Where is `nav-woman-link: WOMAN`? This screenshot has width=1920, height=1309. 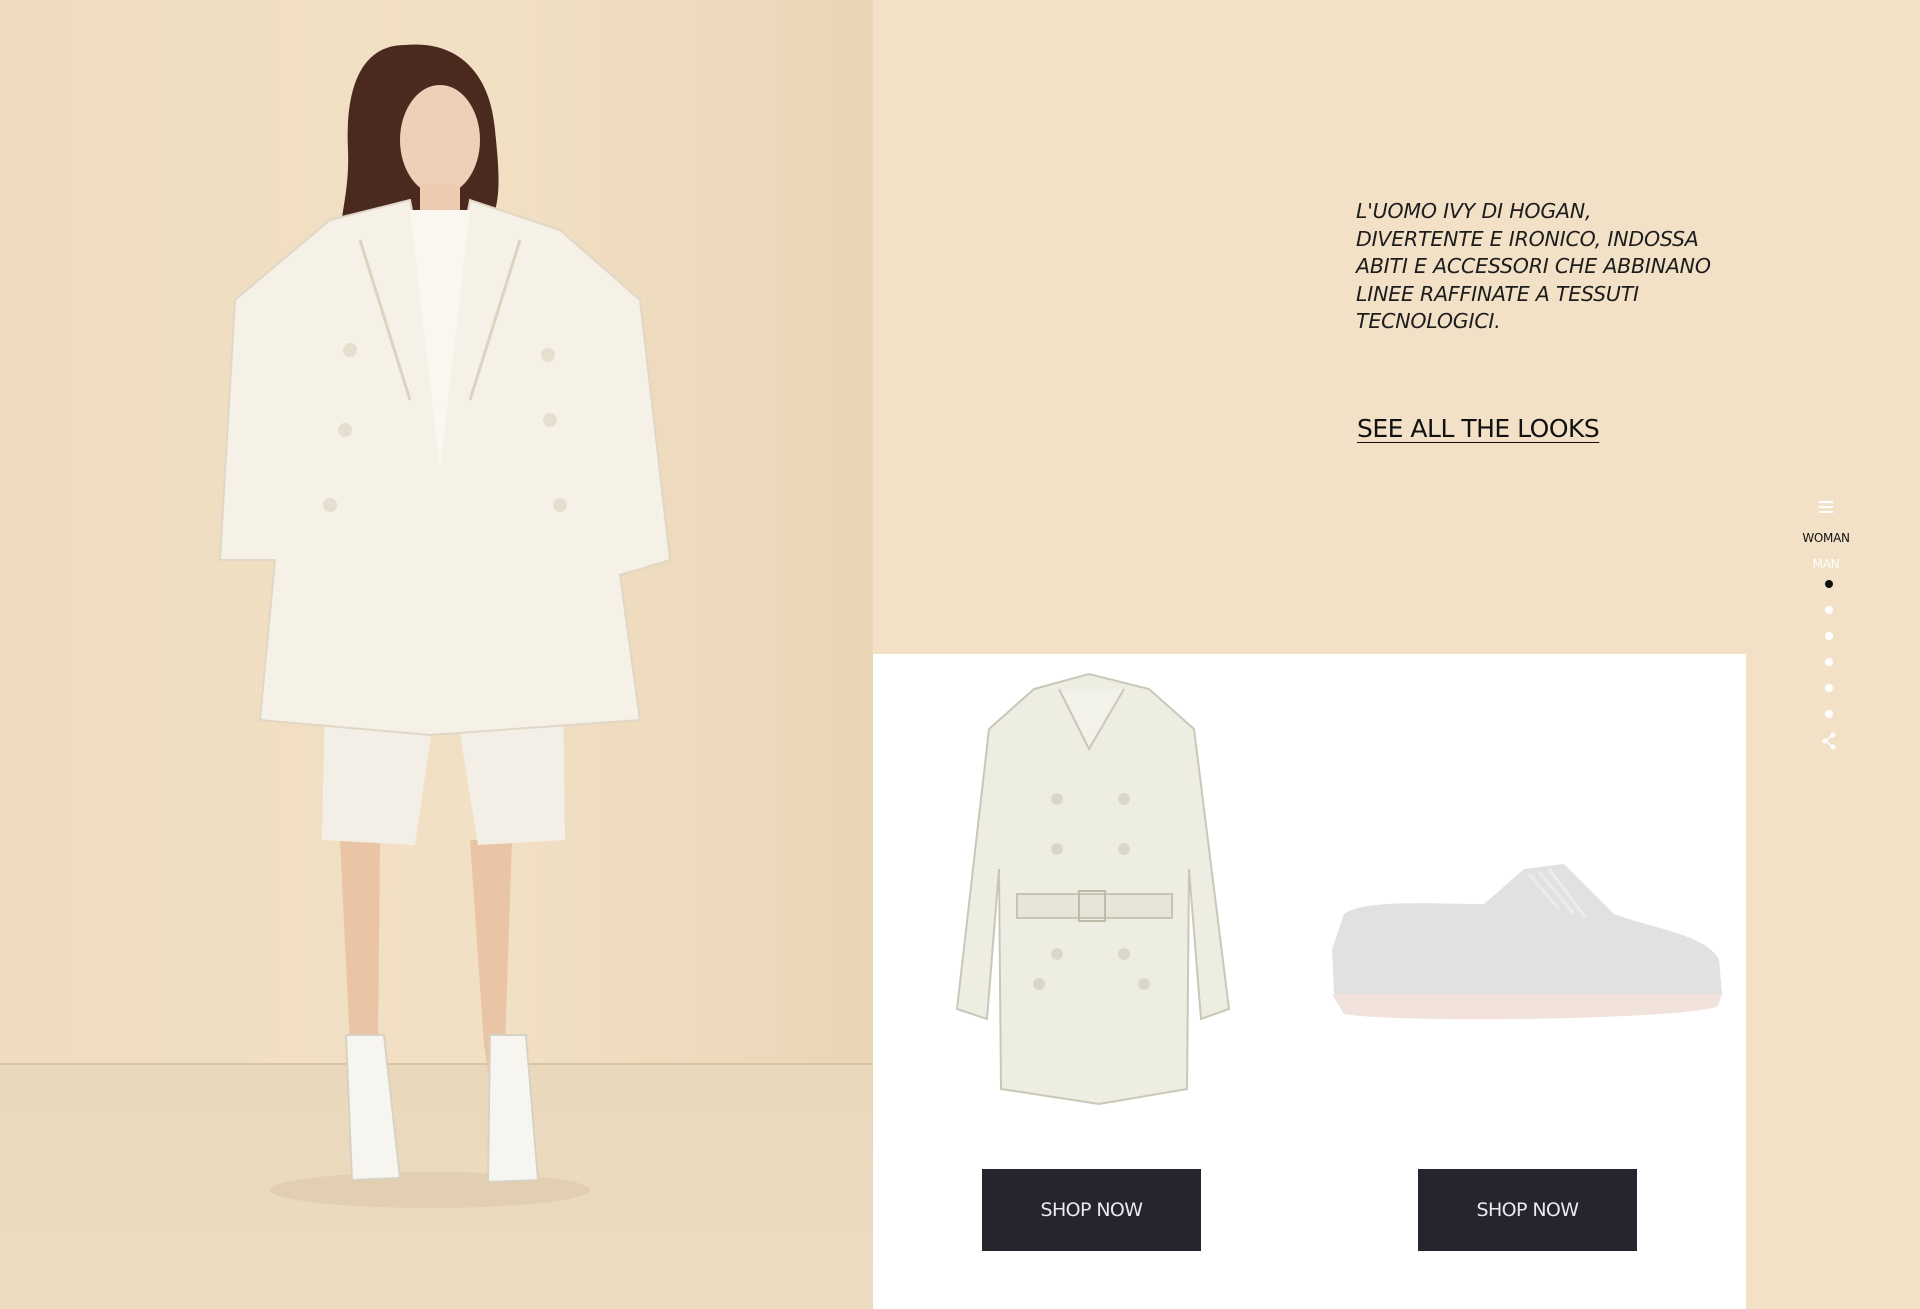 nav-woman-link: WOMAN is located at coordinates (1826, 538).